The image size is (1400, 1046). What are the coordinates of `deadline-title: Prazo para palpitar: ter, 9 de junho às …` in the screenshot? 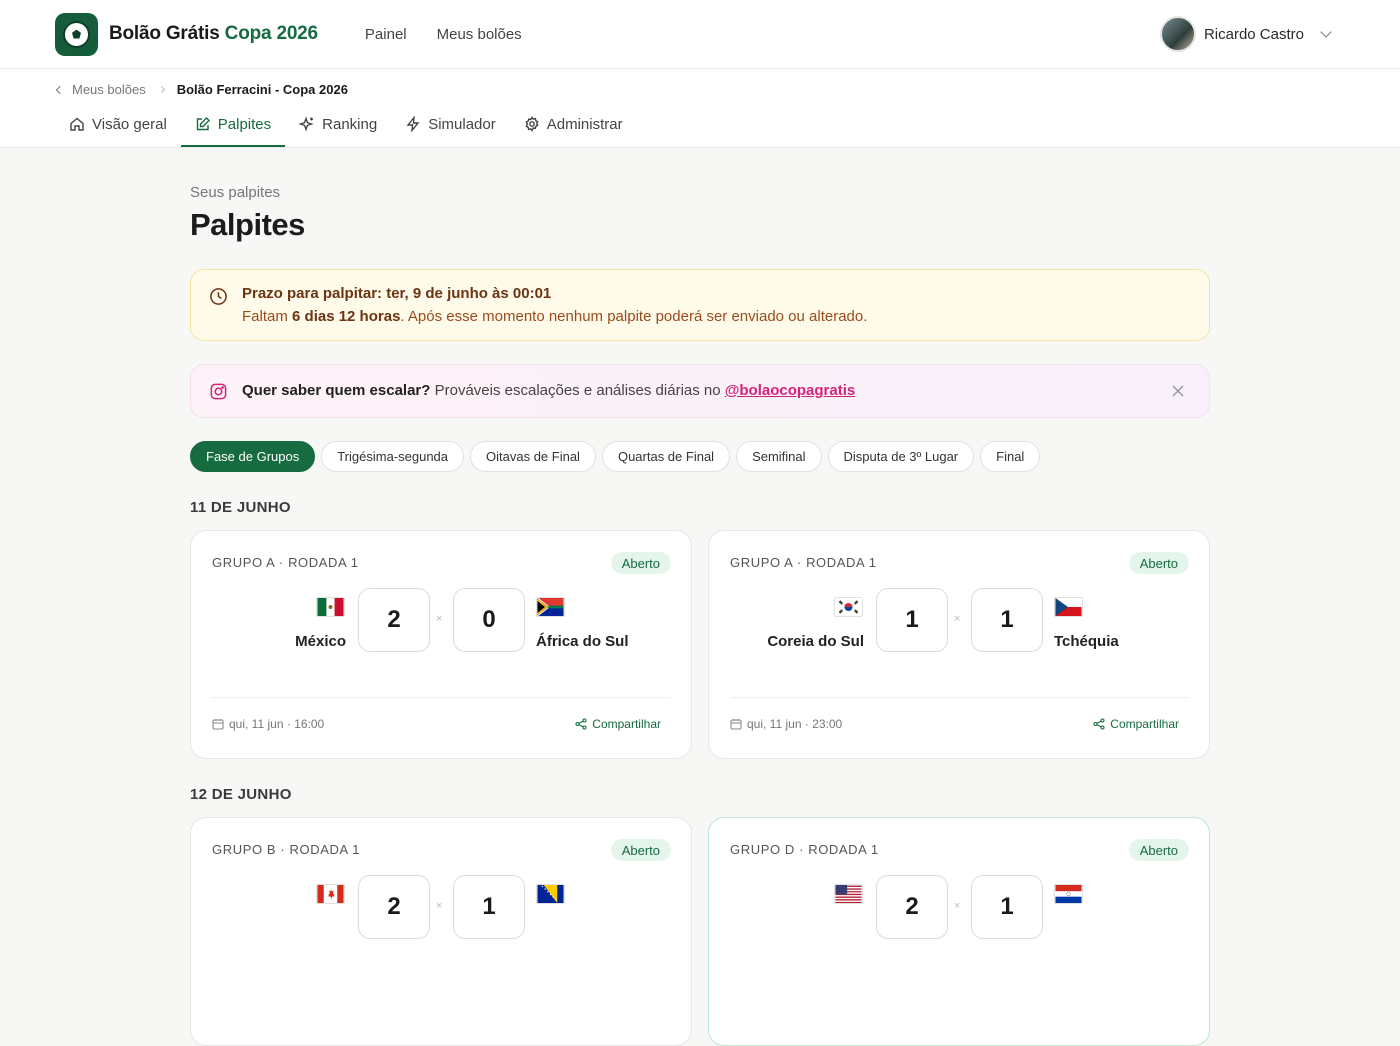 It's located at (397, 293).